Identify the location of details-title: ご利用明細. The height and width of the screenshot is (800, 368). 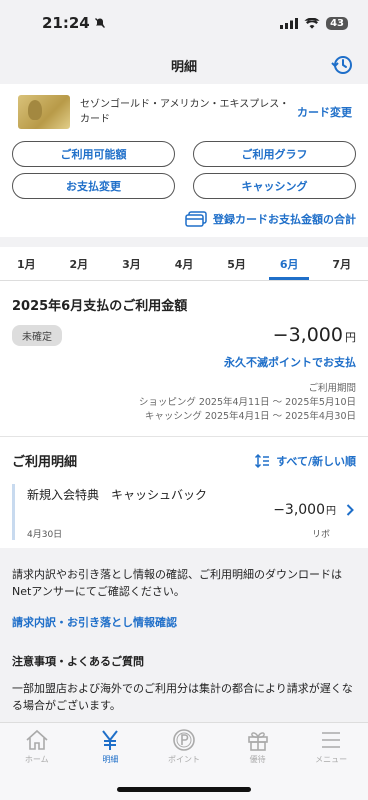
(45, 462).